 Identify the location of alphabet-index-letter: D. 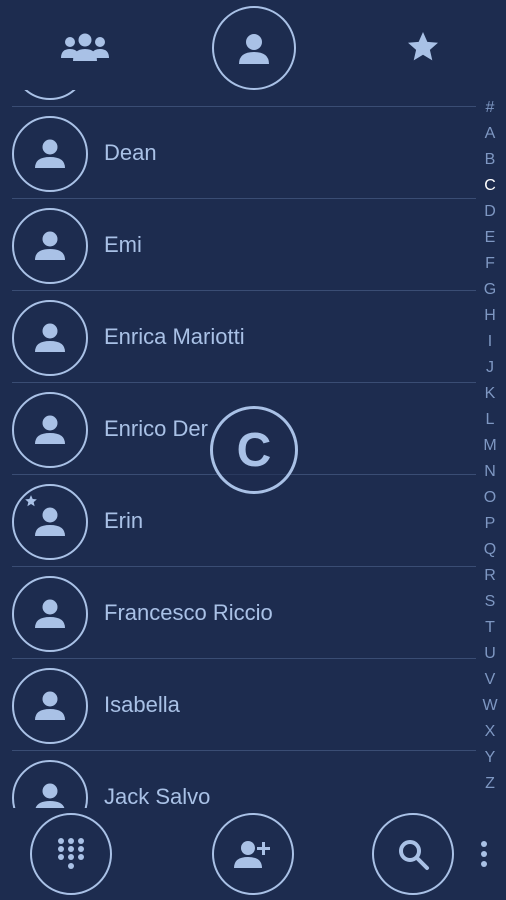
(490, 212).